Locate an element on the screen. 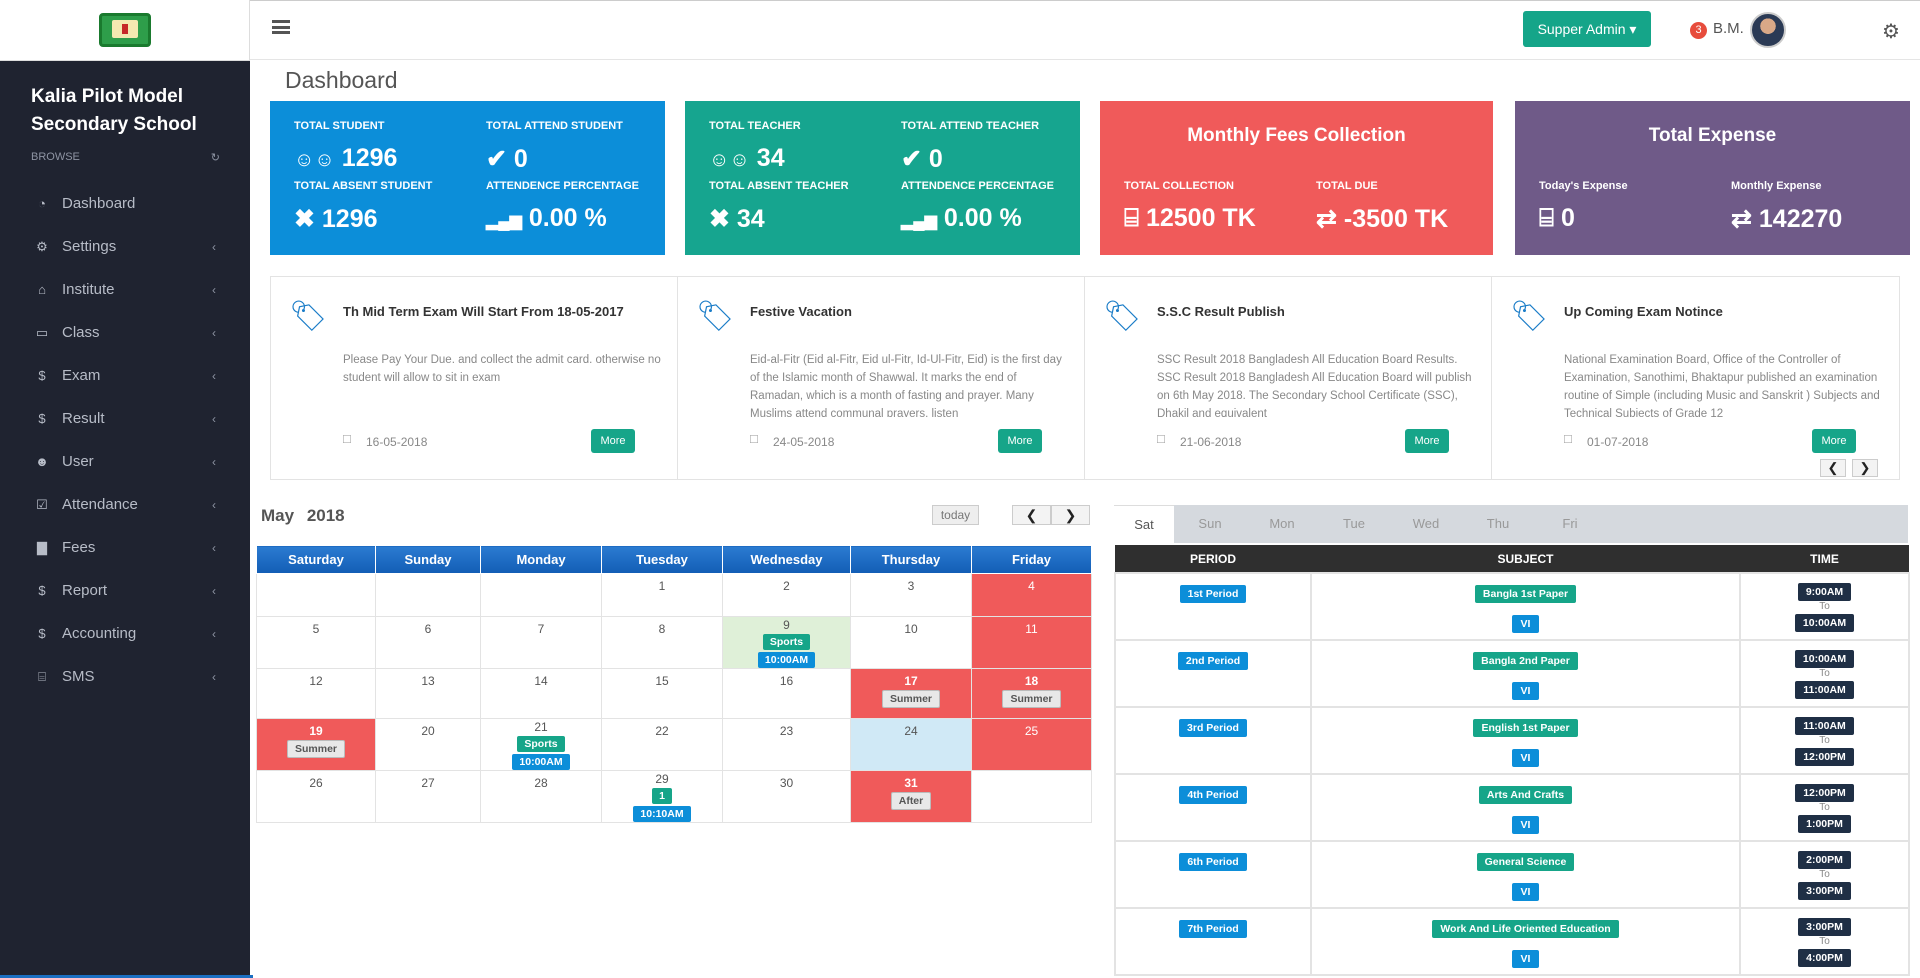  calendar-day-cell: 11 is located at coordinates (1031, 642).